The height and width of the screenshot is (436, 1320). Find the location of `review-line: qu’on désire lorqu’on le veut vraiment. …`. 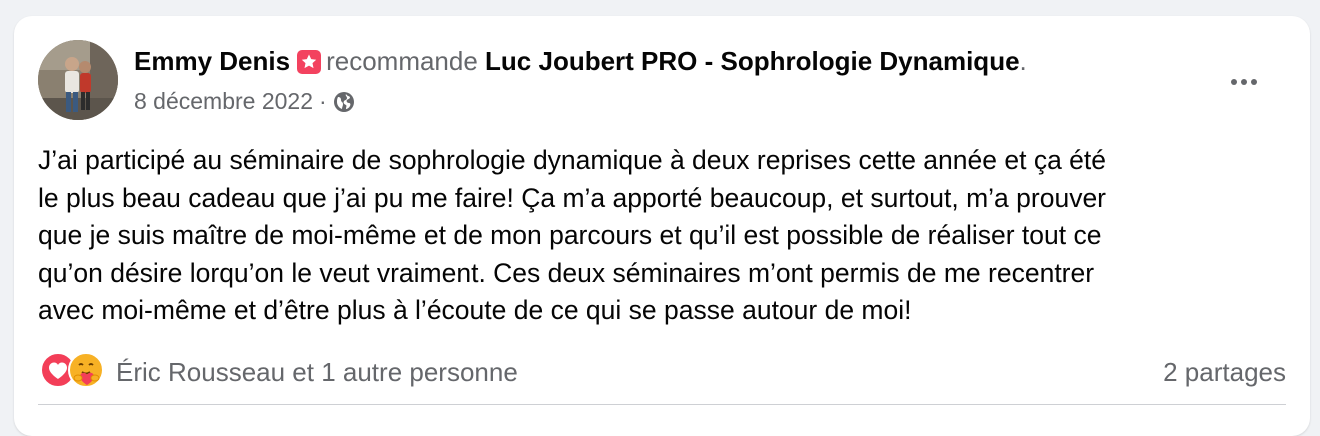

review-line: qu’on désire lorqu’on le veut vraiment. … is located at coordinates (566, 272).